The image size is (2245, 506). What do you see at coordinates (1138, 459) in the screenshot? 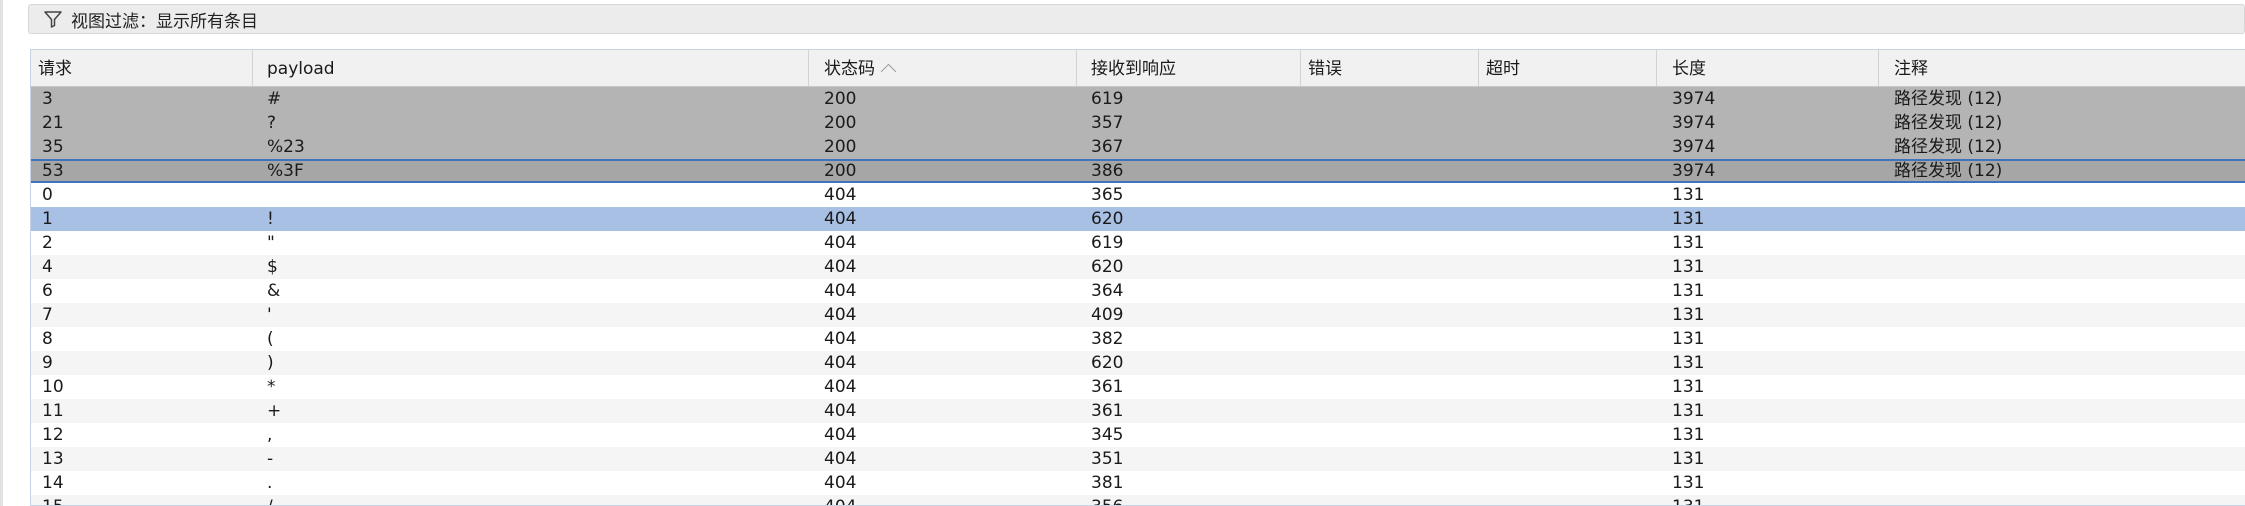
I see `table-row: 13 - 404 351 131` at bounding box center [1138, 459].